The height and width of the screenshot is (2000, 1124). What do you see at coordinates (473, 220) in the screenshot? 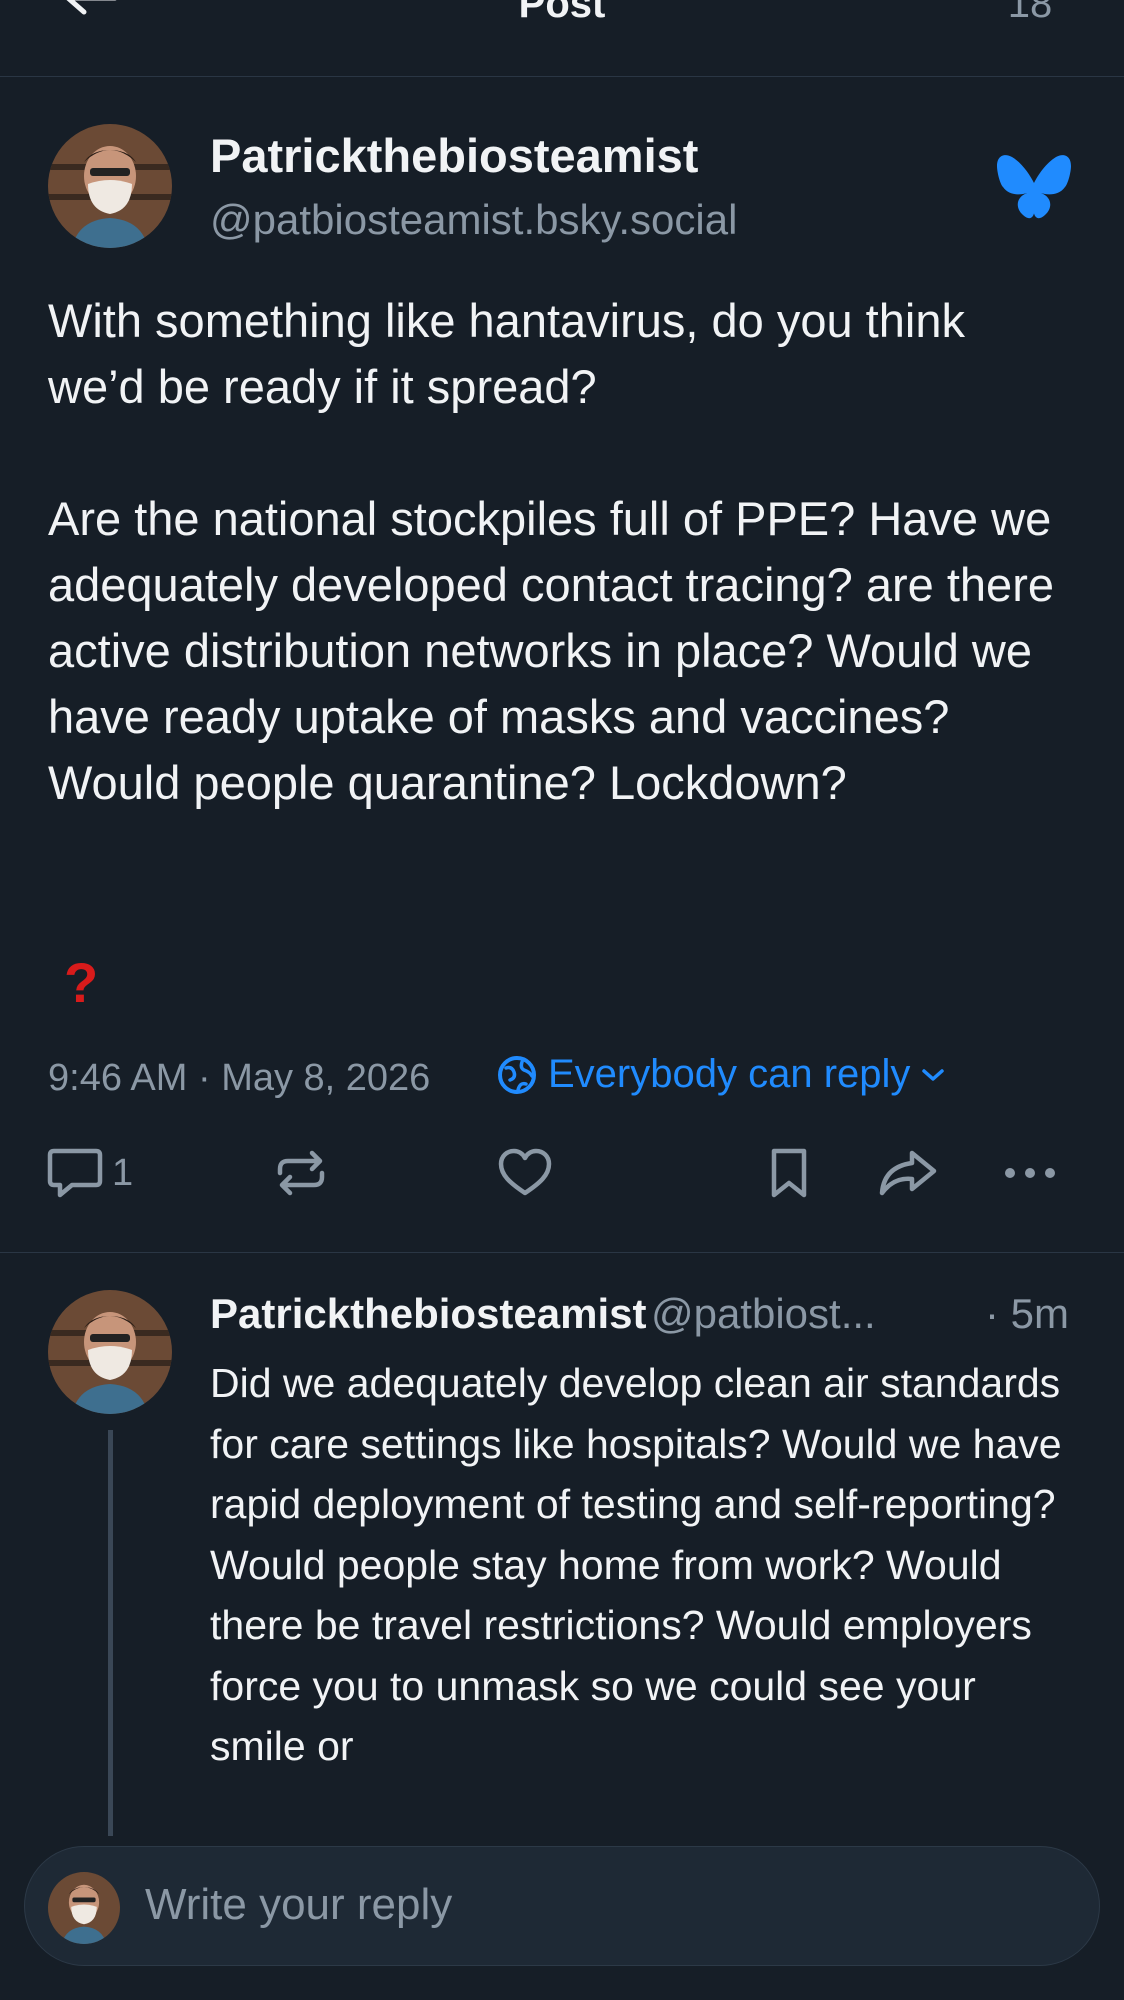
I see `author-handle: @patbiosteamist.bsky.social` at bounding box center [473, 220].